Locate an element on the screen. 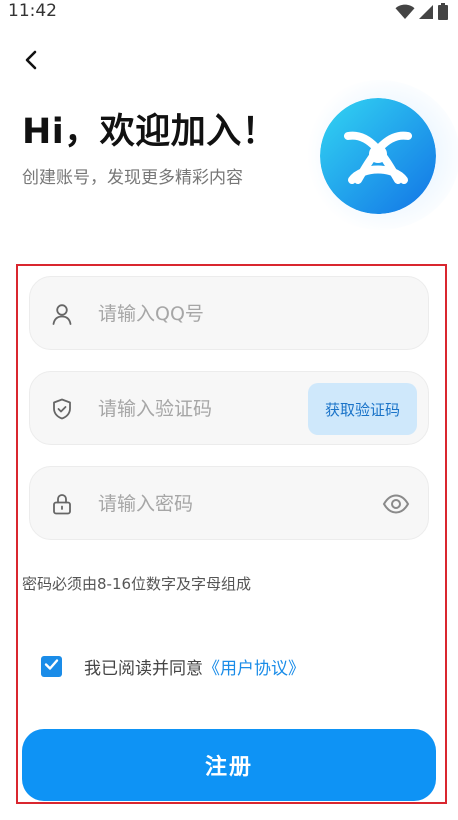 This screenshot has height=820, width=458. back-button is located at coordinates (32, 62).